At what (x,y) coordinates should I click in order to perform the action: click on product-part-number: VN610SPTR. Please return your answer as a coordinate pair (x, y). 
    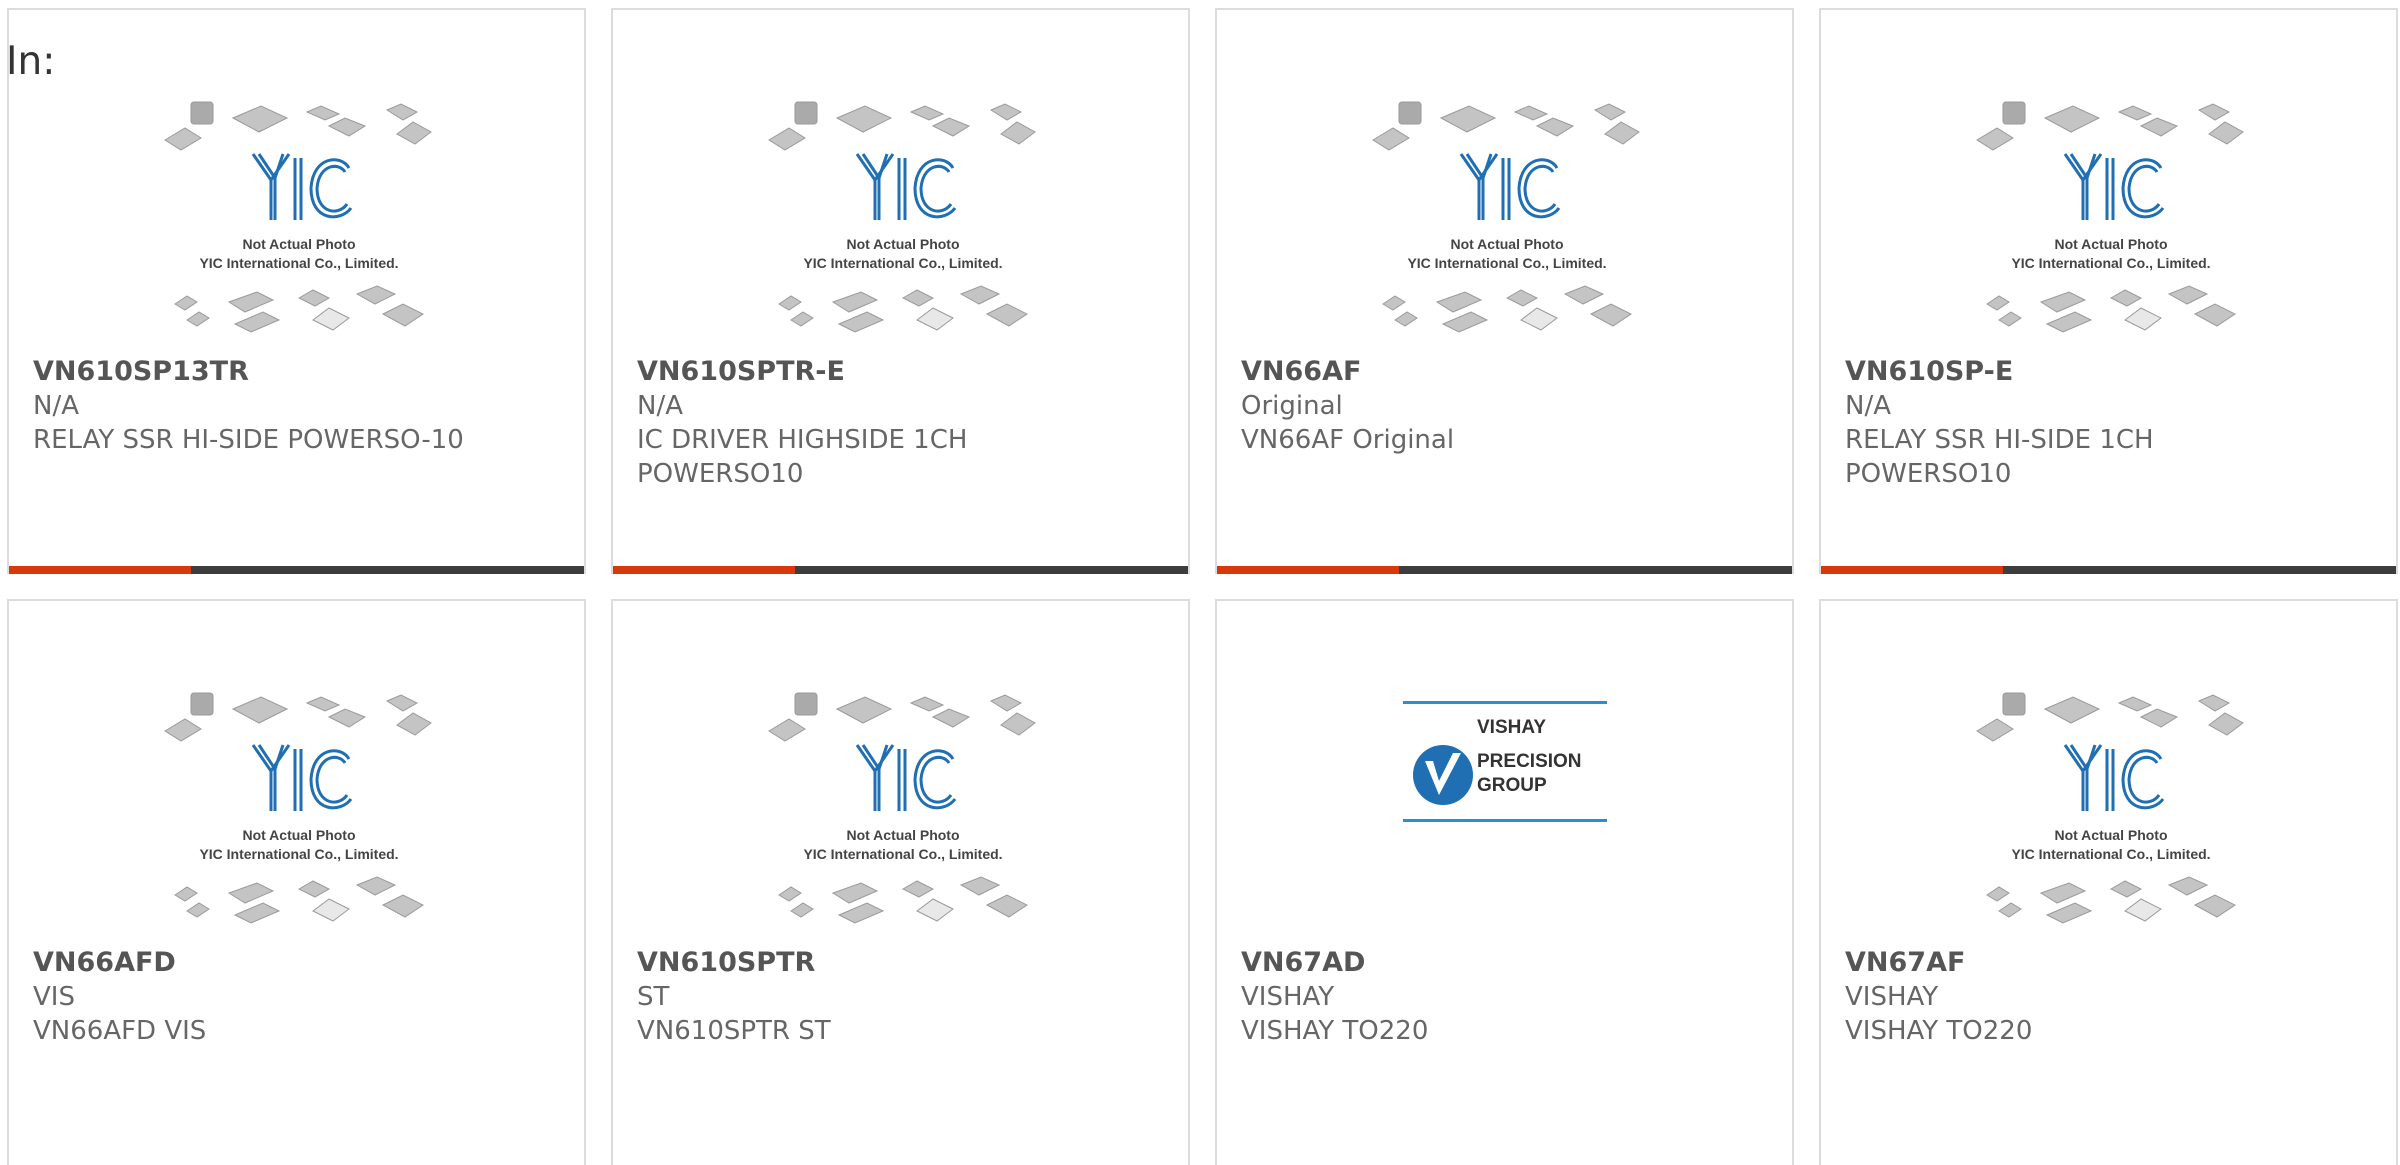
    Looking at the image, I should click on (726, 963).